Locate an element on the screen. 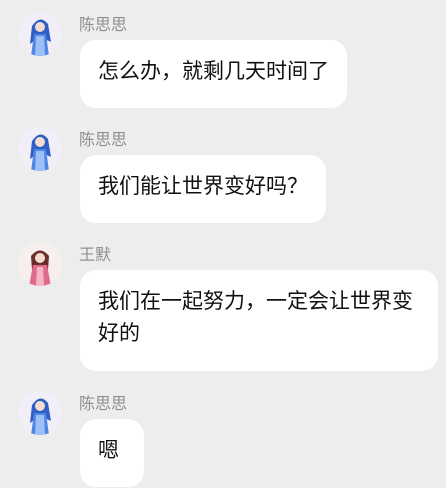 Image resolution: width=446 pixels, height=488 pixels. message-bubble: 怎么办，就剩几天时间了 is located at coordinates (213, 74).